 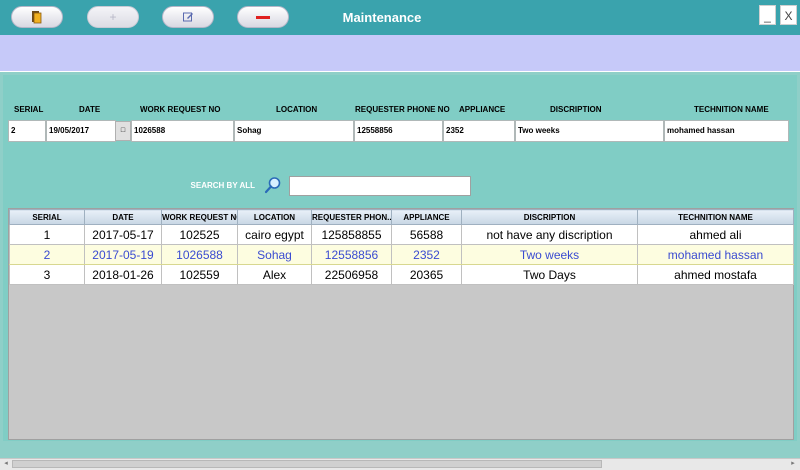 I want to click on form-header-technition-name: TECHNITION NAME, so click(x=731, y=109).